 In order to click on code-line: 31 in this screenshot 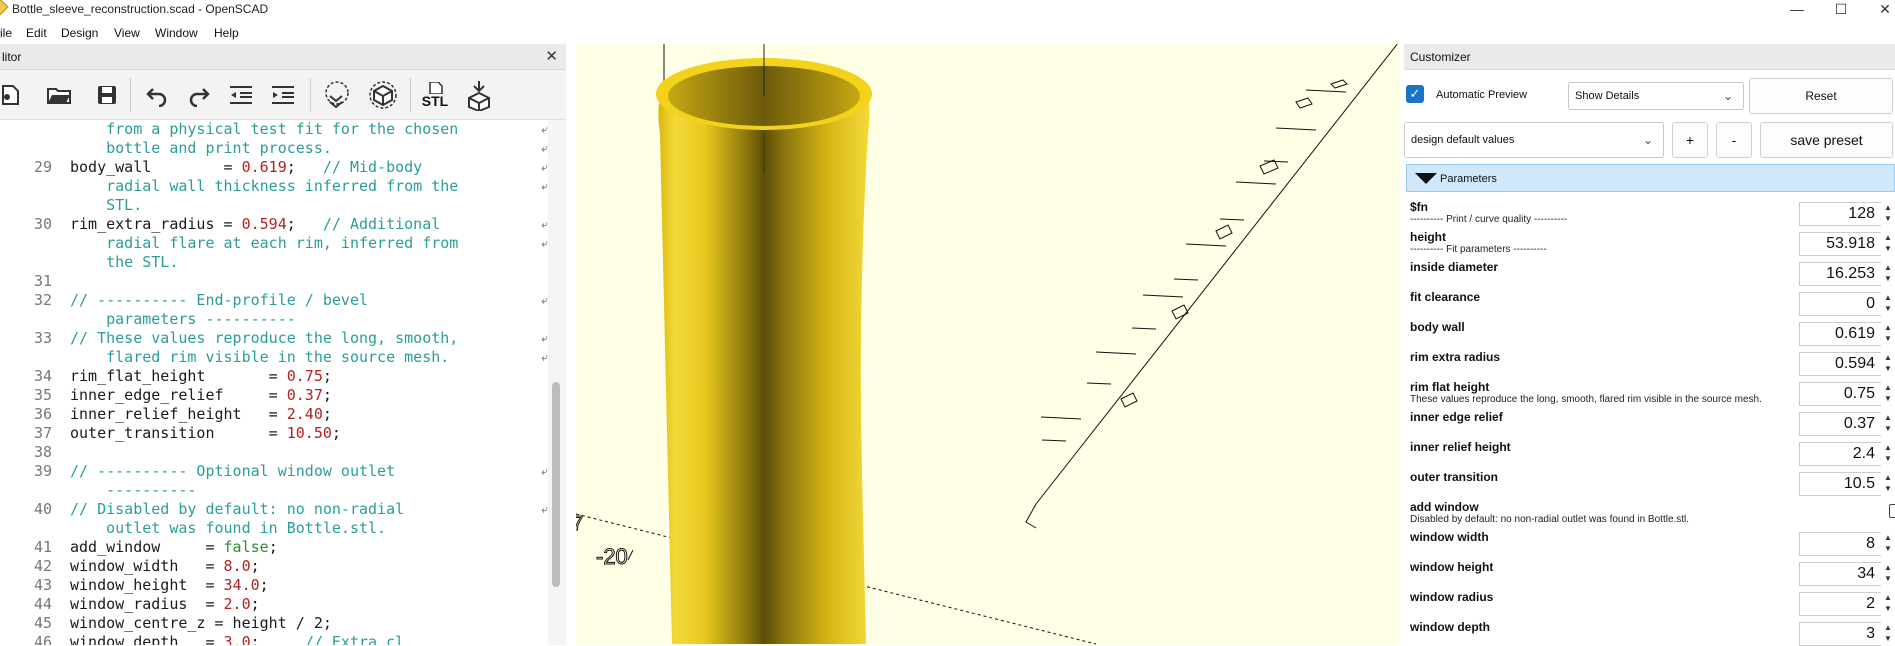, I will do `click(274, 281)`.